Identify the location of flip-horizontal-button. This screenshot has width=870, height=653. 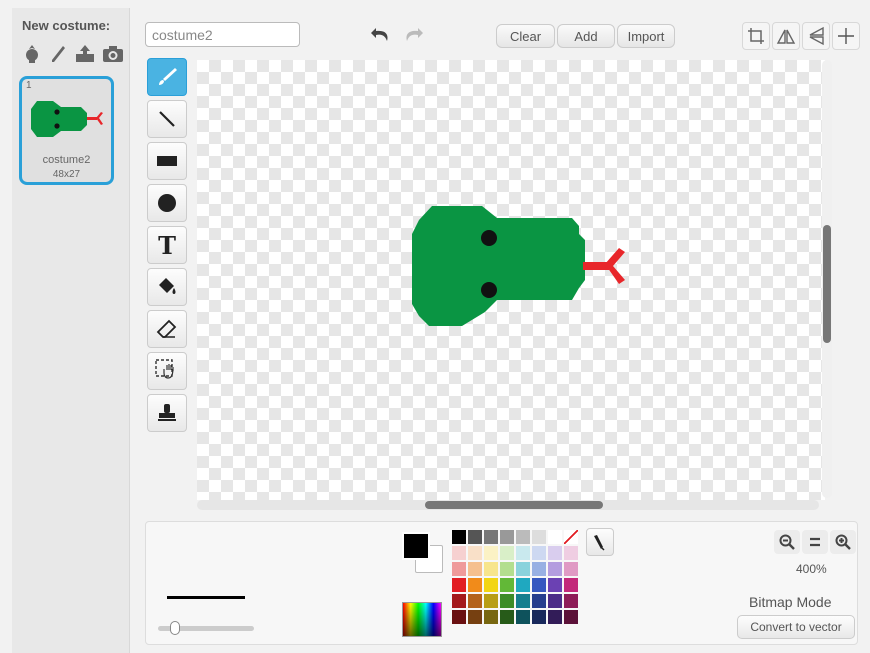
(786, 36).